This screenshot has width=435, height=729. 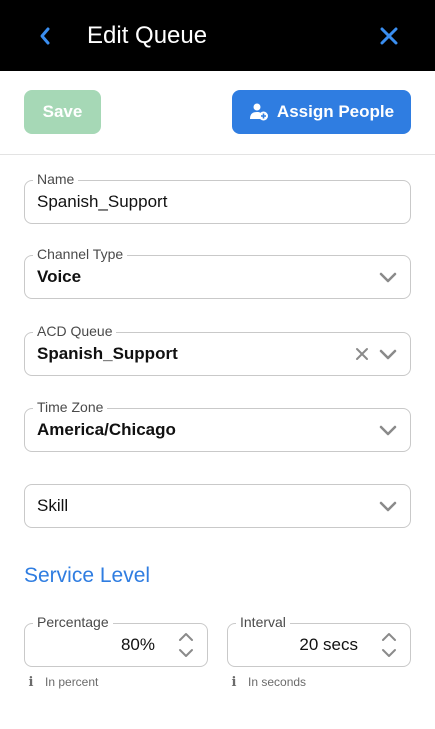 What do you see at coordinates (258, 112) in the screenshot?
I see `person-add-icon` at bounding box center [258, 112].